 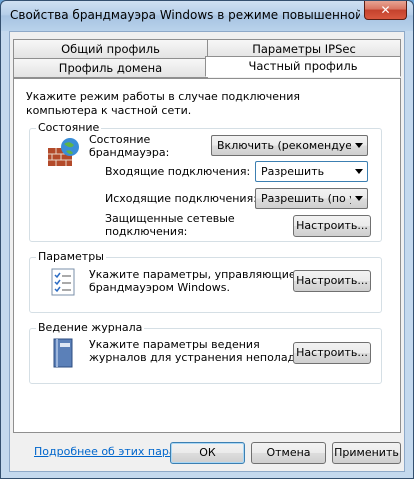 What do you see at coordinates (159, 287) in the screenshot?
I see `settings-text-line2: брандмауэром Windows.` at bounding box center [159, 287].